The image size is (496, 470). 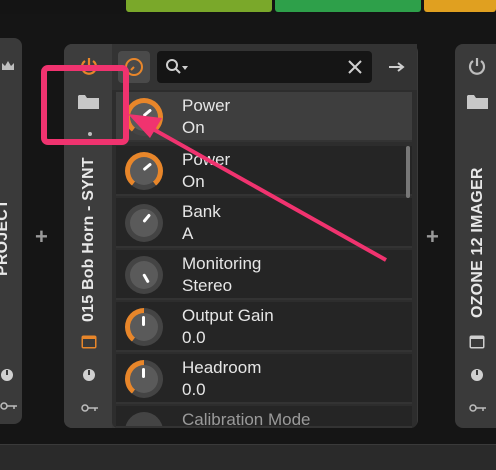 I want to click on annotation-highlight-box, so click(x=85, y=105).